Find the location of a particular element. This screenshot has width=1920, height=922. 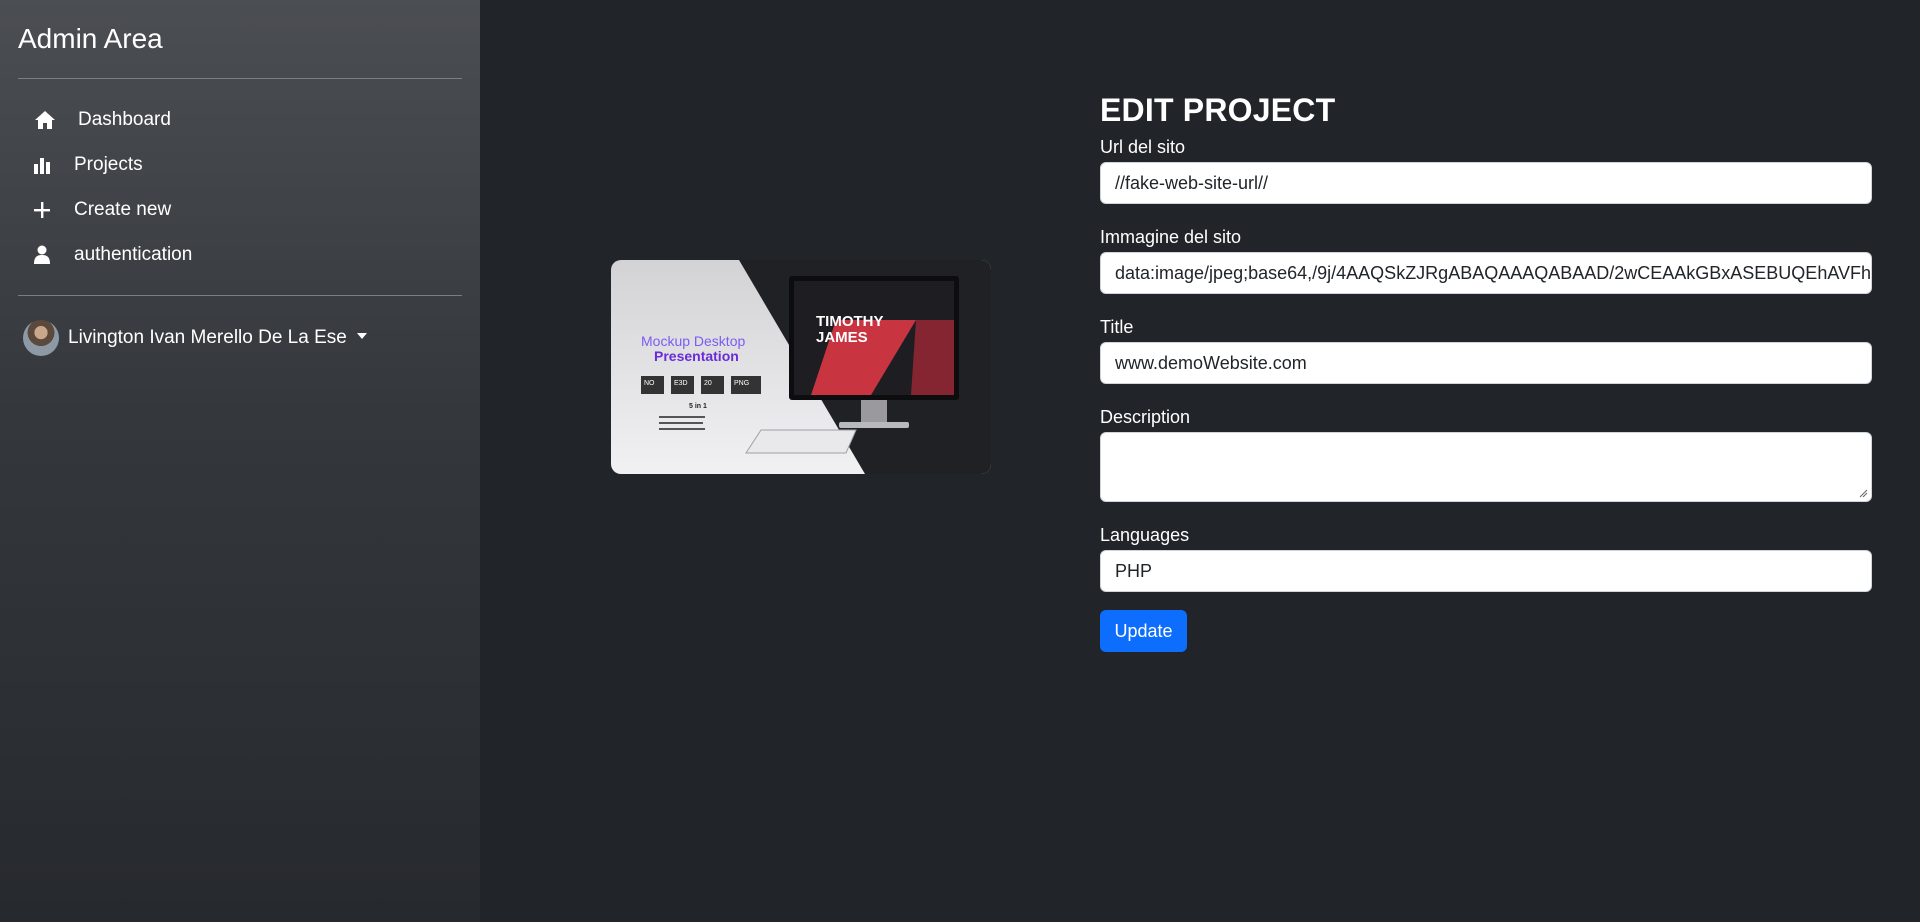

preview-screen-name-2: JAMES is located at coordinates (842, 337).